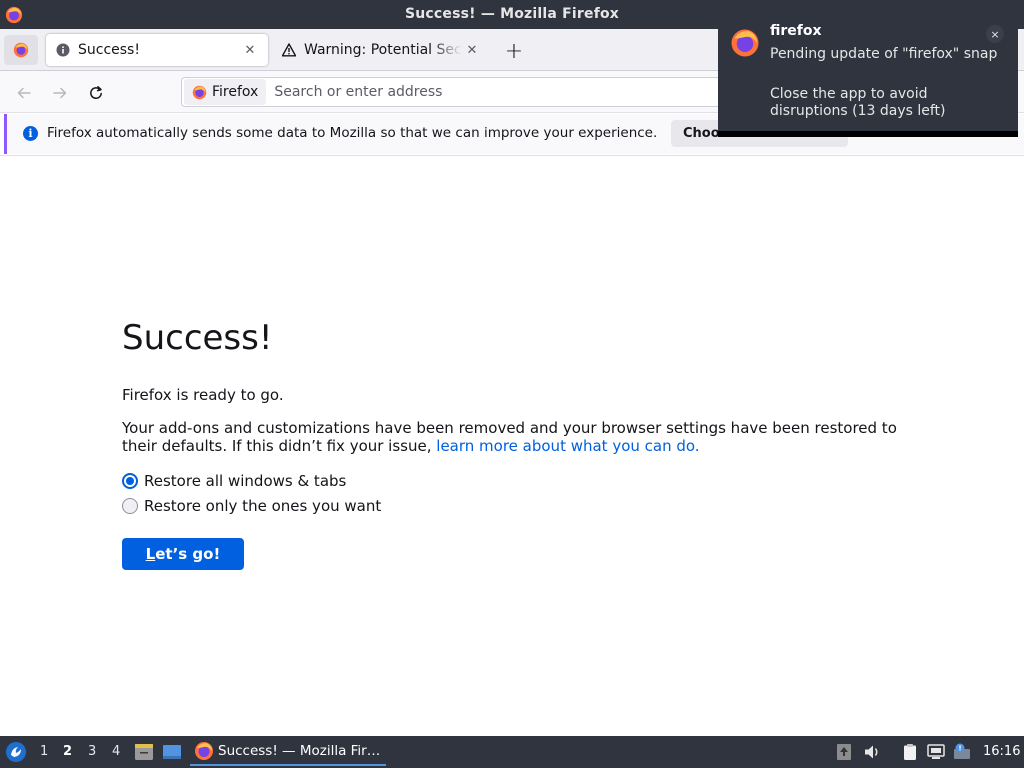 This screenshot has width=1024, height=768. I want to click on workspace-4: 4, so click(116, 751).